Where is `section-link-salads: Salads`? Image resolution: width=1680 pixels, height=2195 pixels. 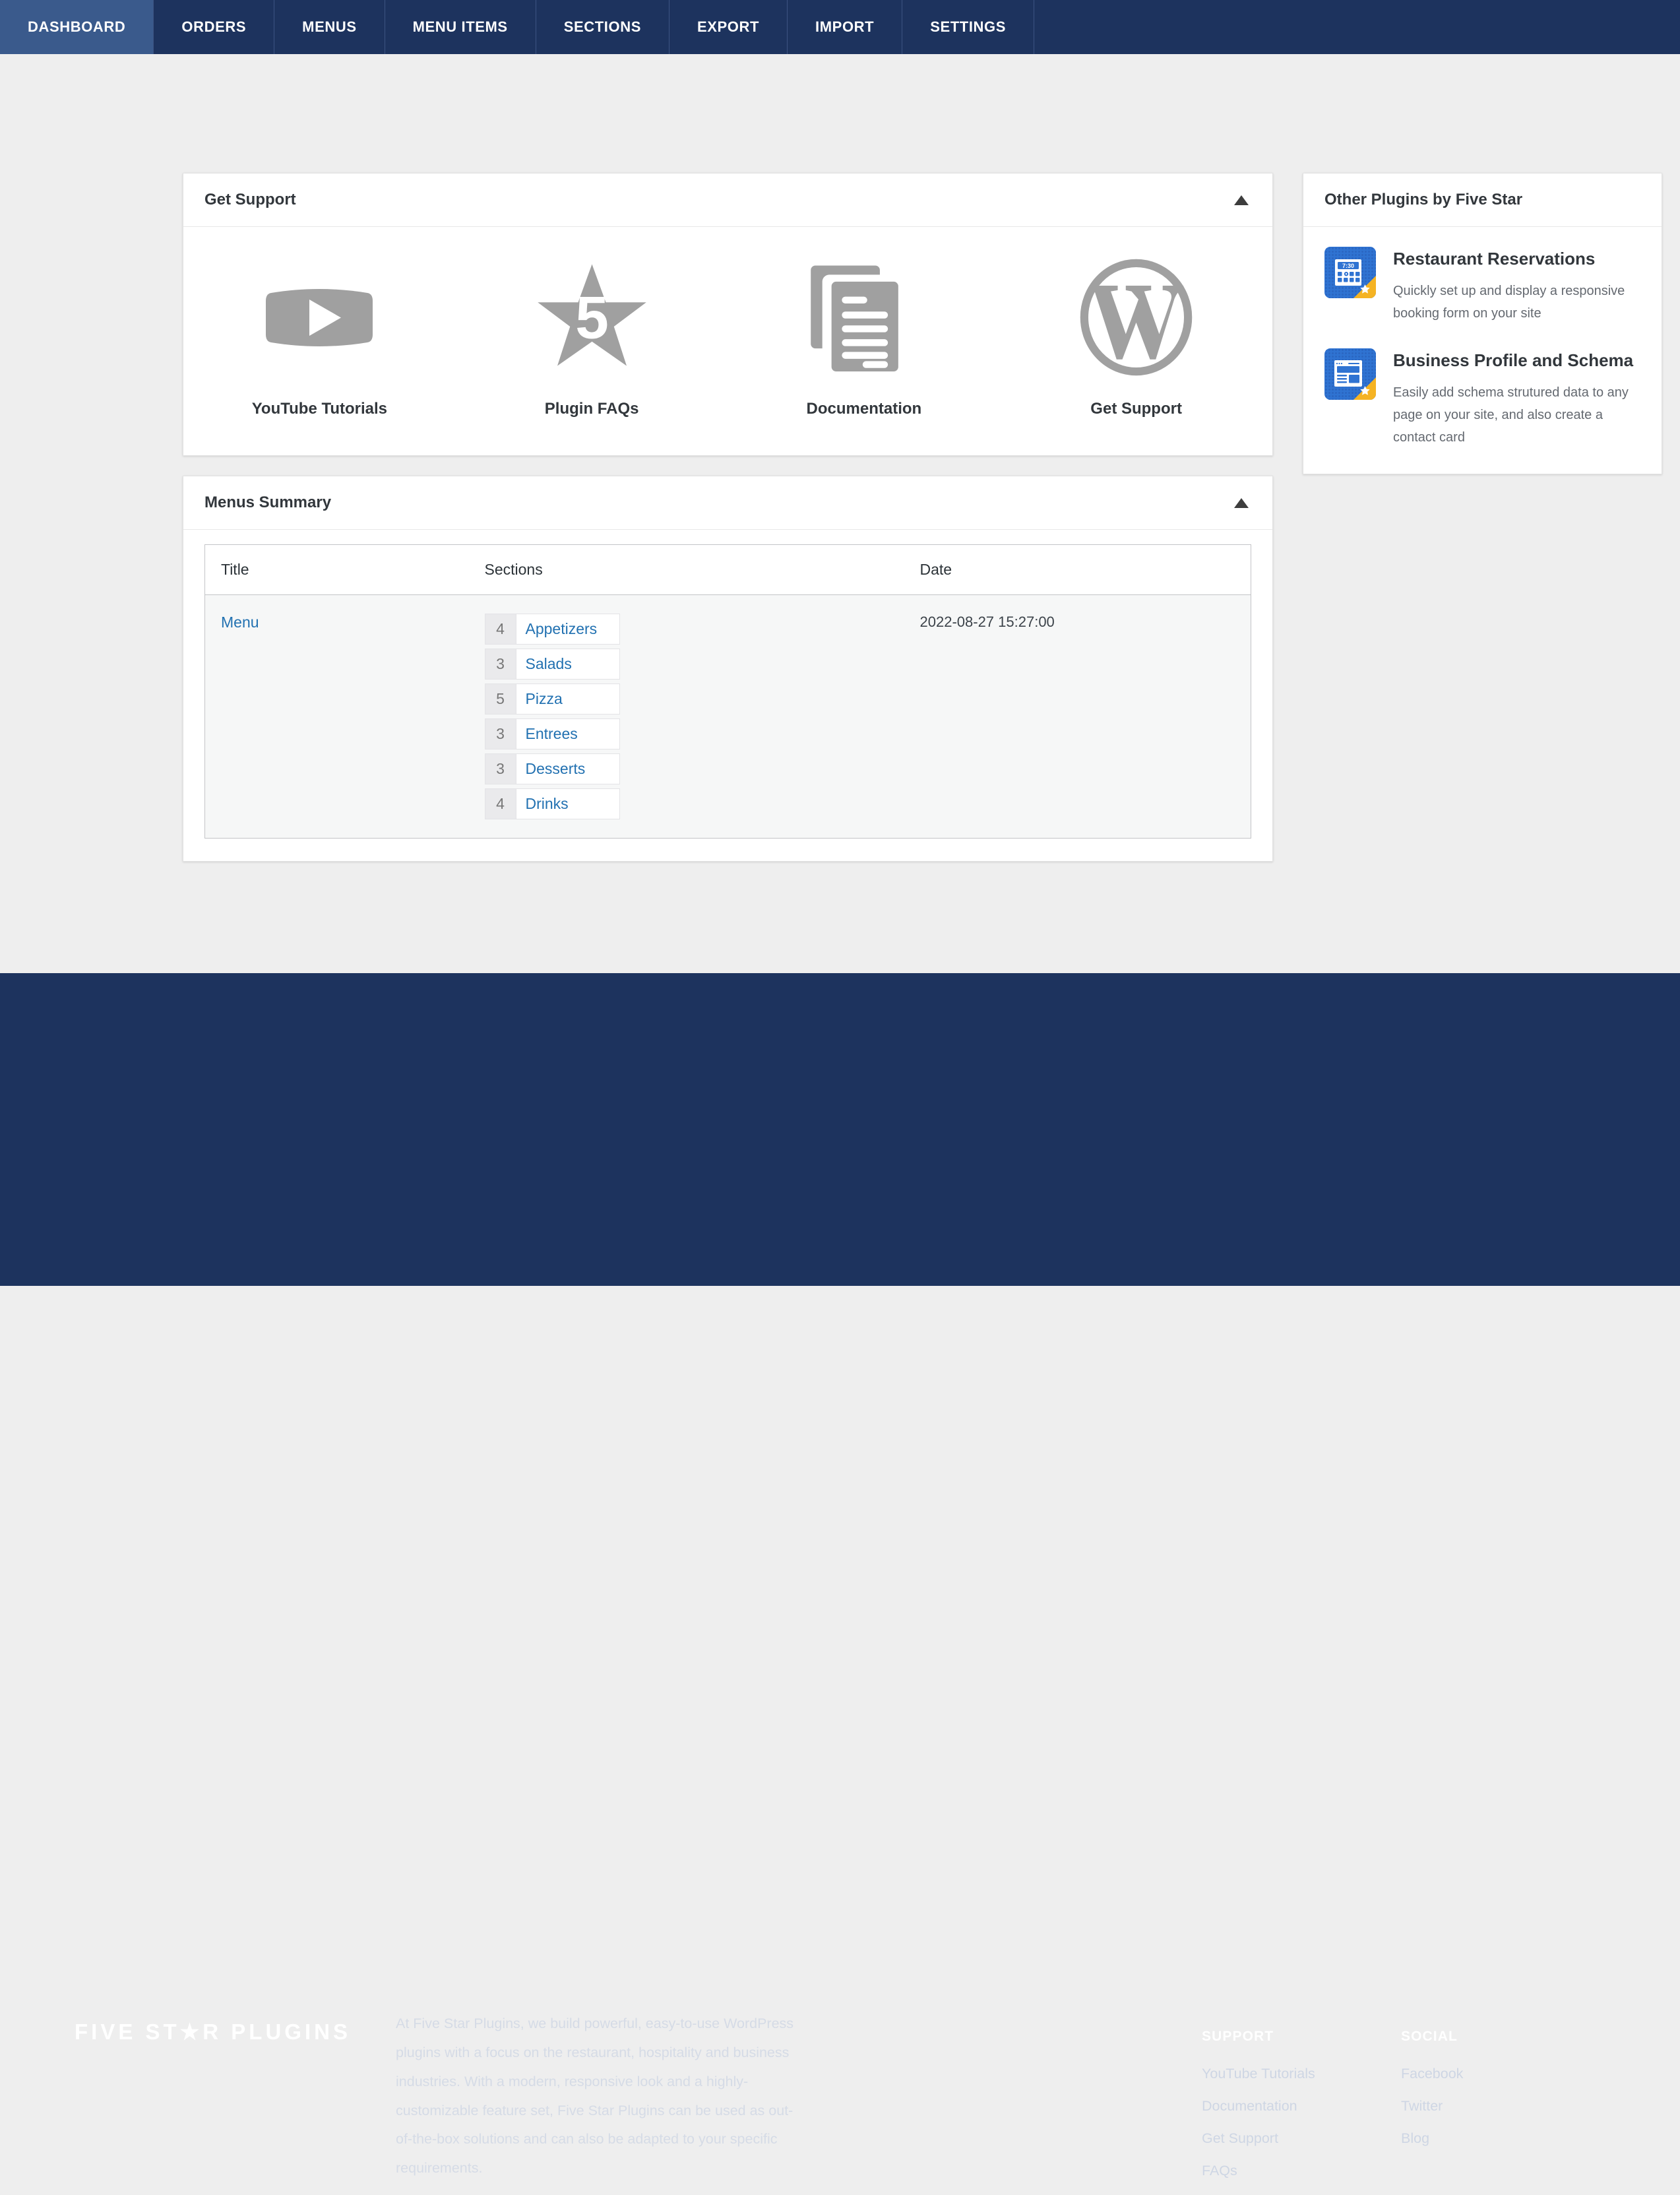
section-link-salads: Salads is located at coordinates (568, 664).